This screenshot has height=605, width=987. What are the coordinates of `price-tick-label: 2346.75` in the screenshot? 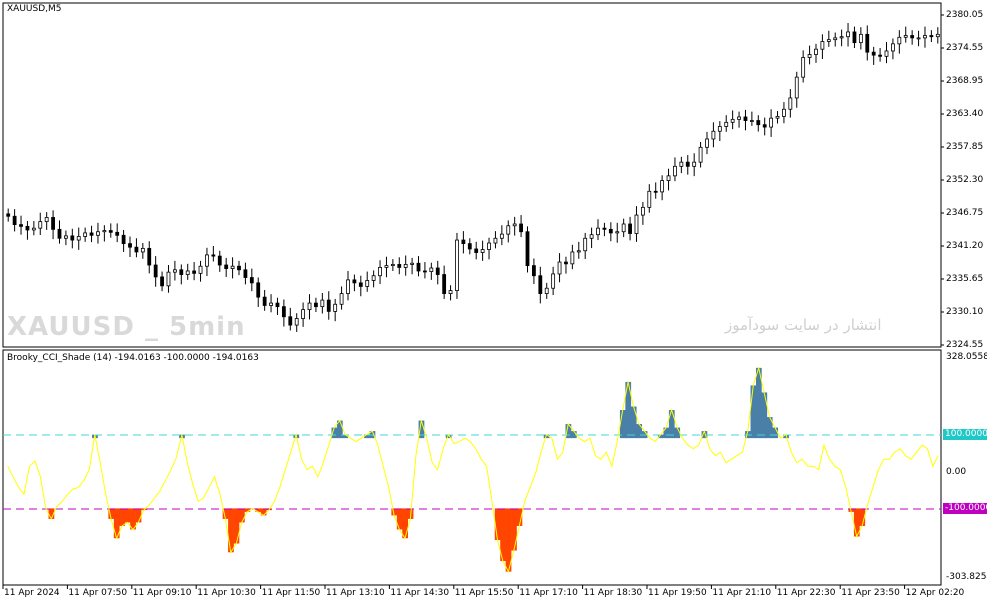 It's located at (965, 213).